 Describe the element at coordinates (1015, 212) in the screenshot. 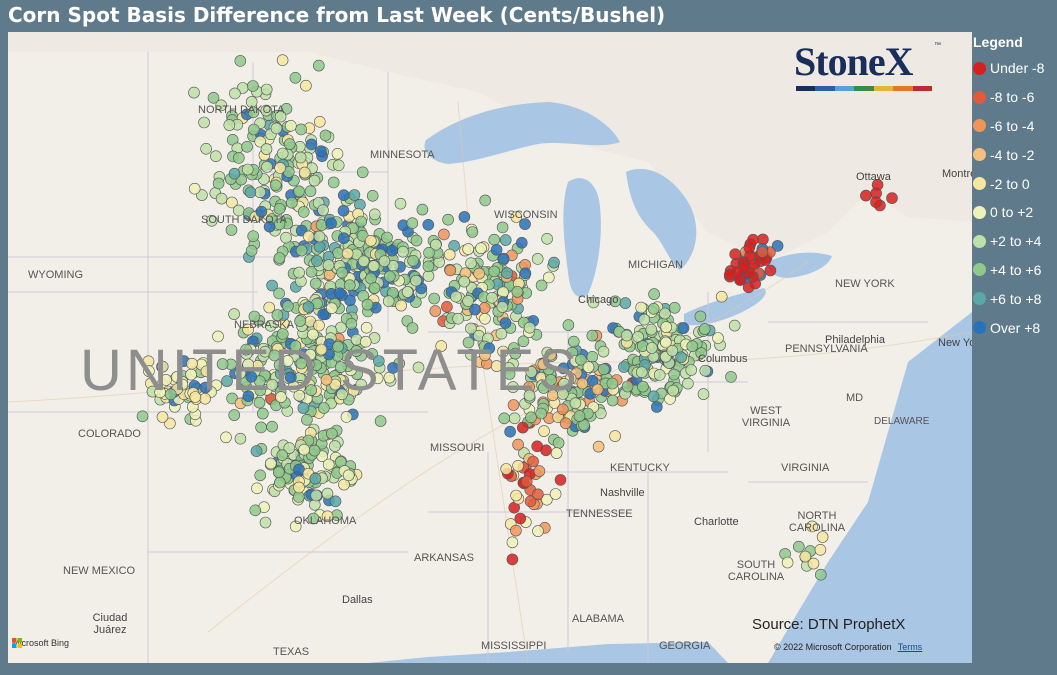

I see `legend-item: 0 to +2` at that location.